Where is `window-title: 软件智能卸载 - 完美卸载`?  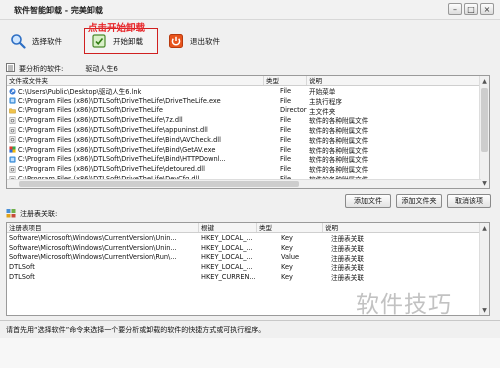 window-title: 软件智能卸载 - 完美卸载 is located at coordinates (58, 10).